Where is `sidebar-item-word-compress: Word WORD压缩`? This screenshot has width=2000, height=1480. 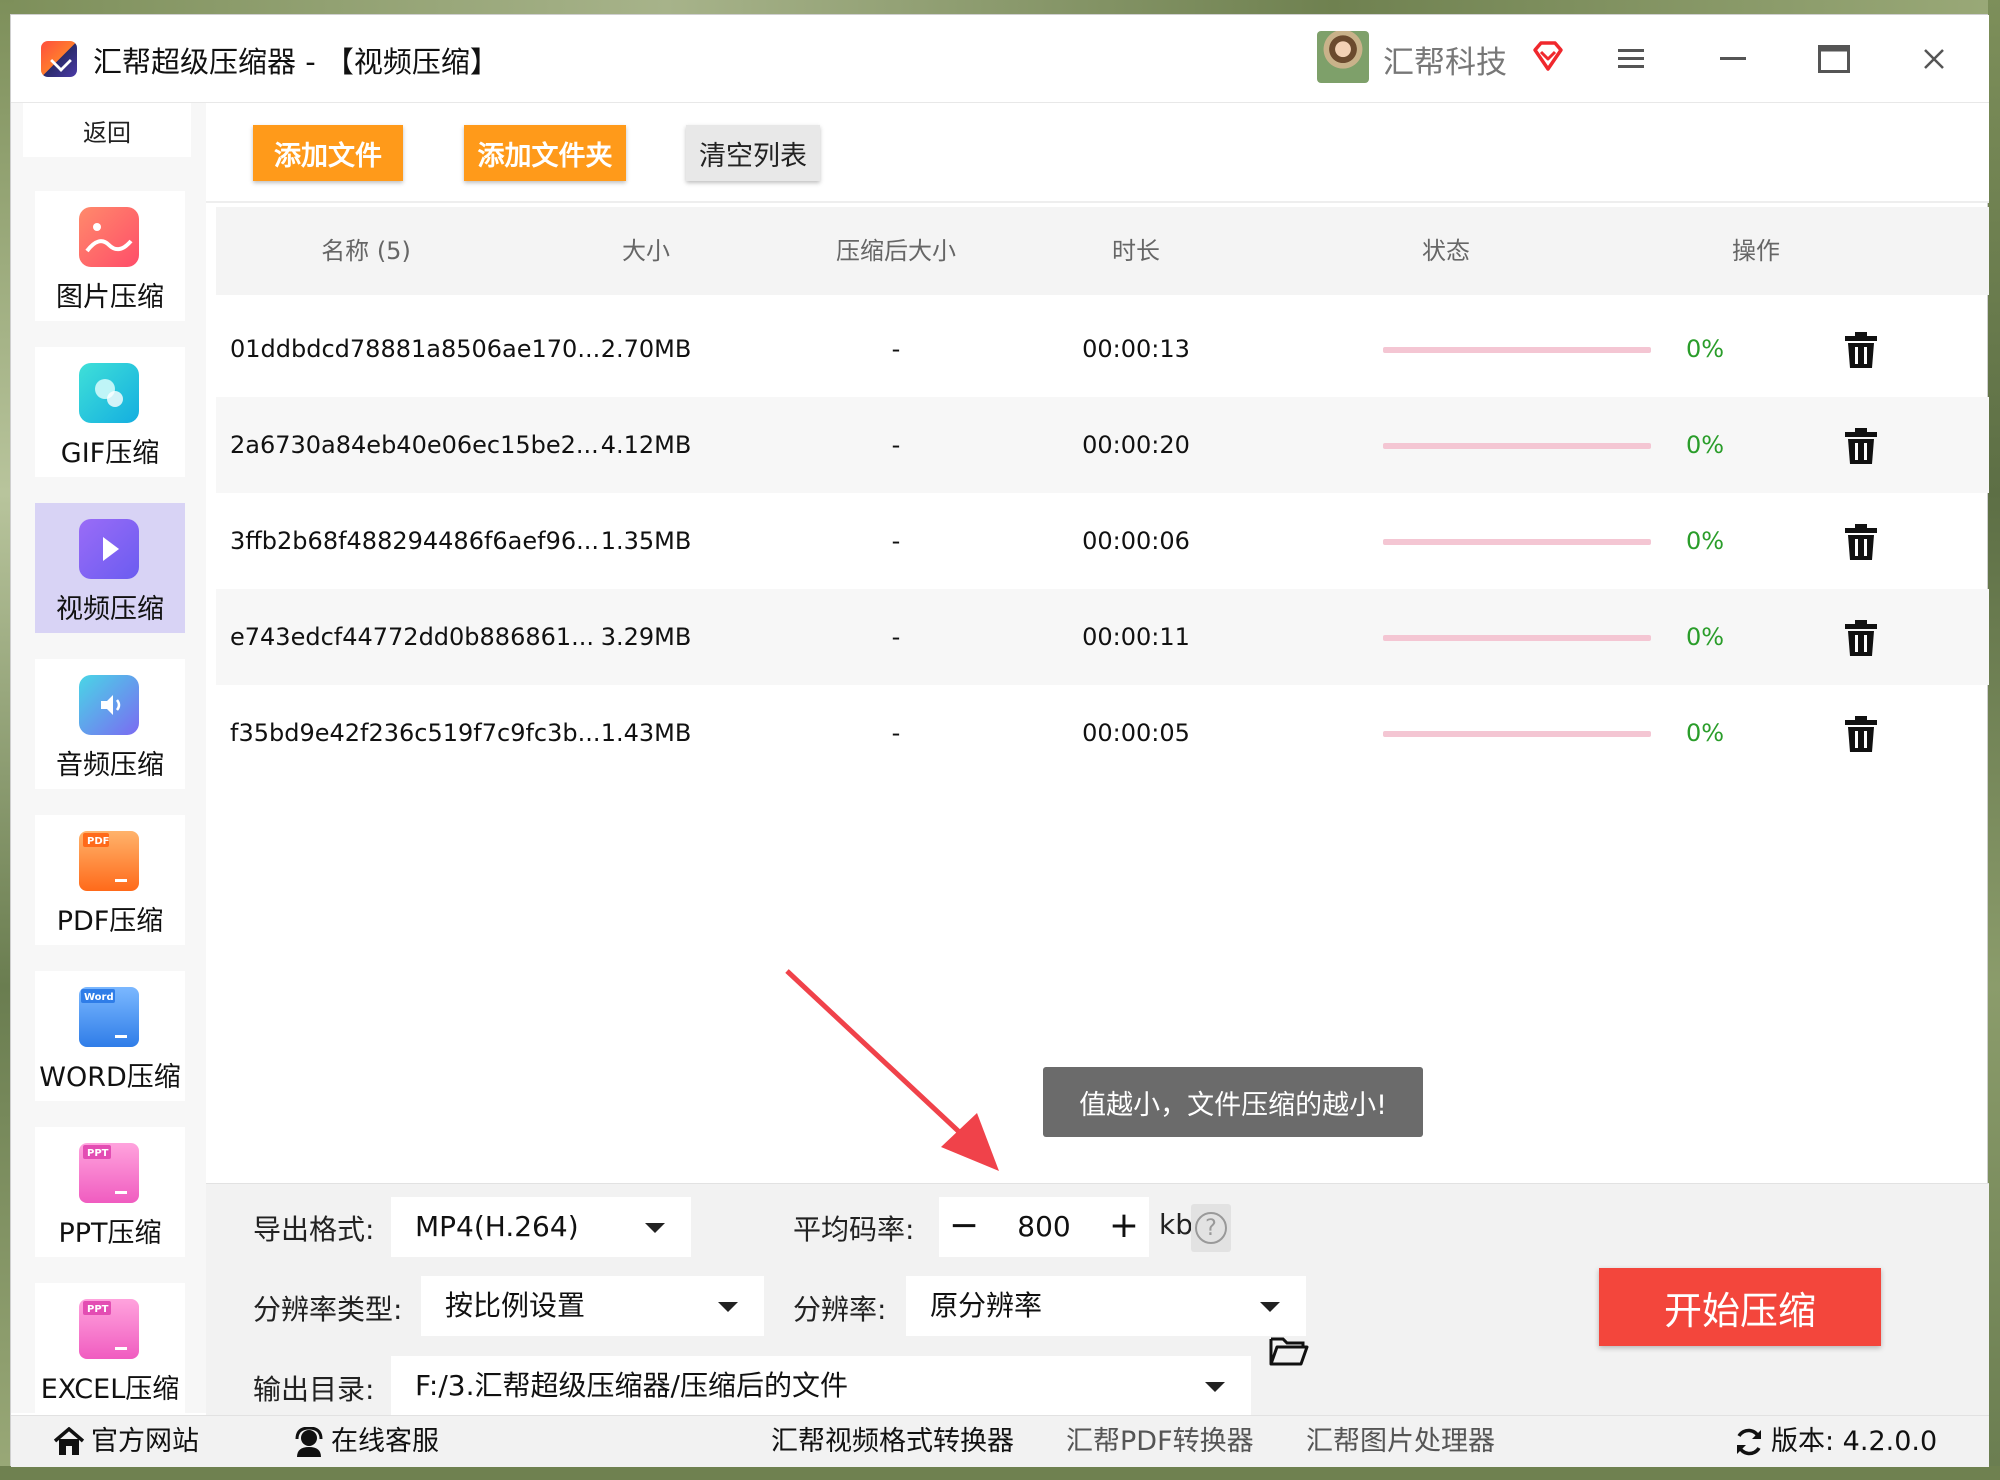
sidebar-item-word-compress: Word WORD压缩 is located at coordinates (110, 1036).